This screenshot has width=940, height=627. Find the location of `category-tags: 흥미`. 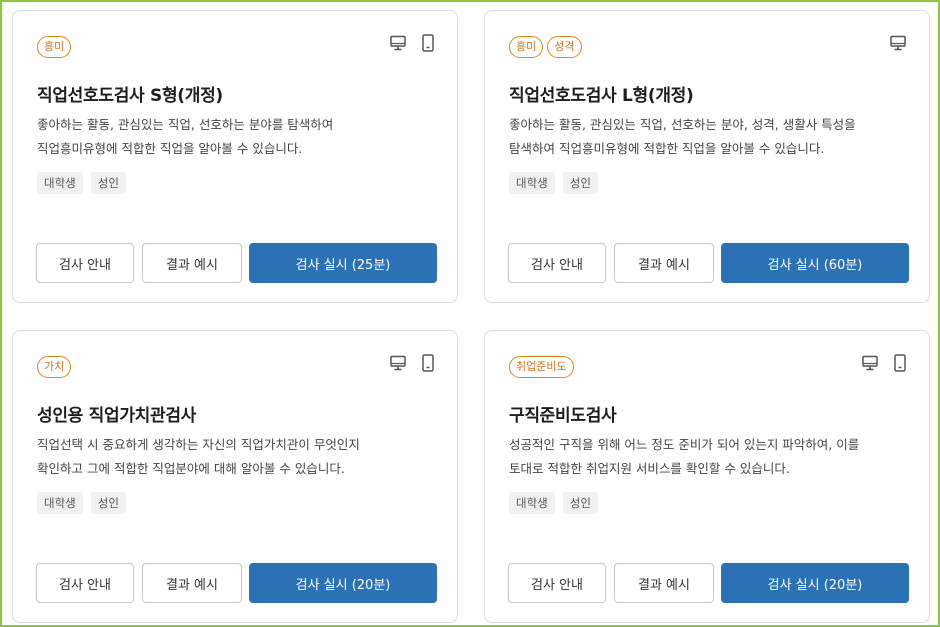

category-tags: 흥미 is located at coordinates (54, 47).